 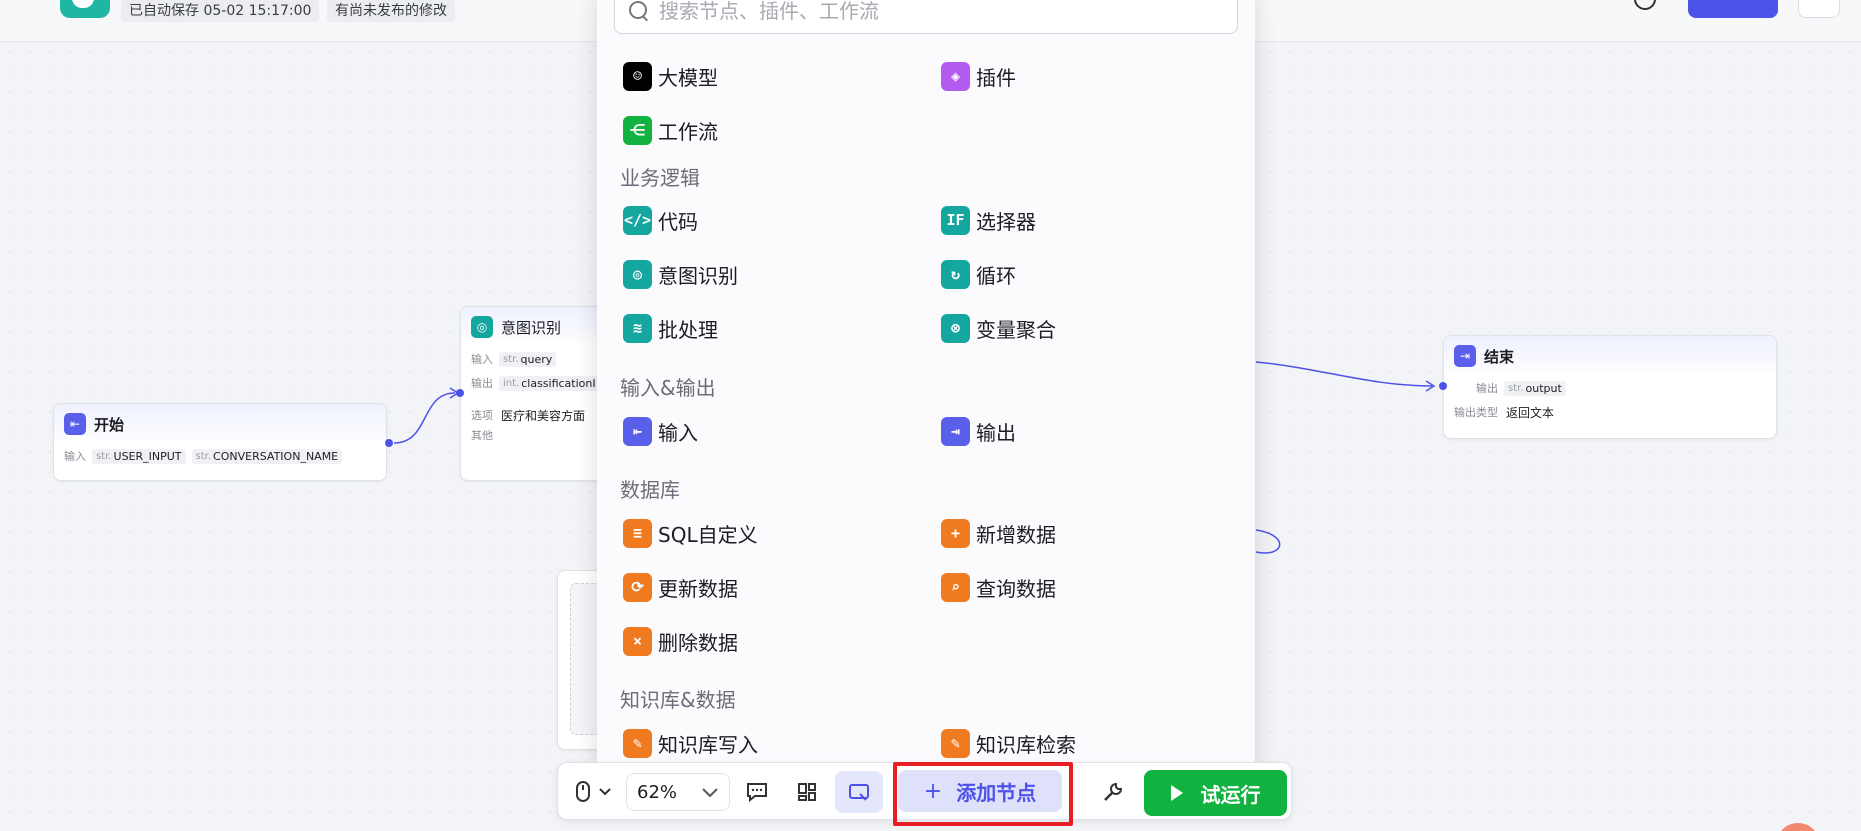 I want to click on section-database: 数据库, so click(x=650, y=490).